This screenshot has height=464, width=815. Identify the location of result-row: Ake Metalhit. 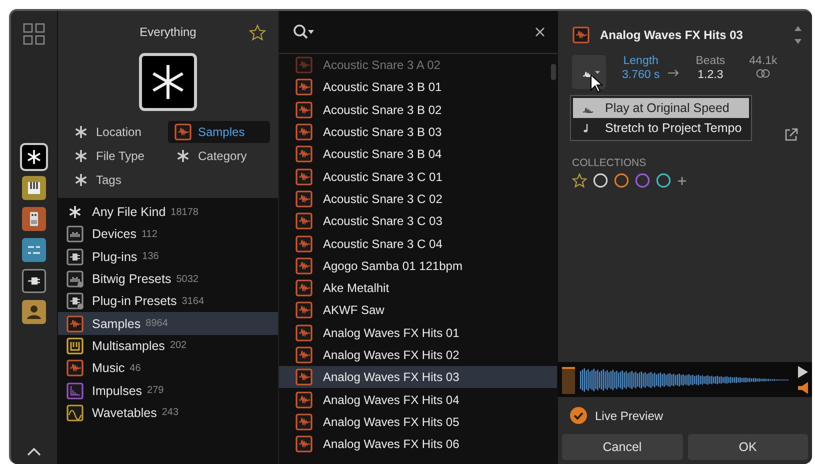
(418, 288).